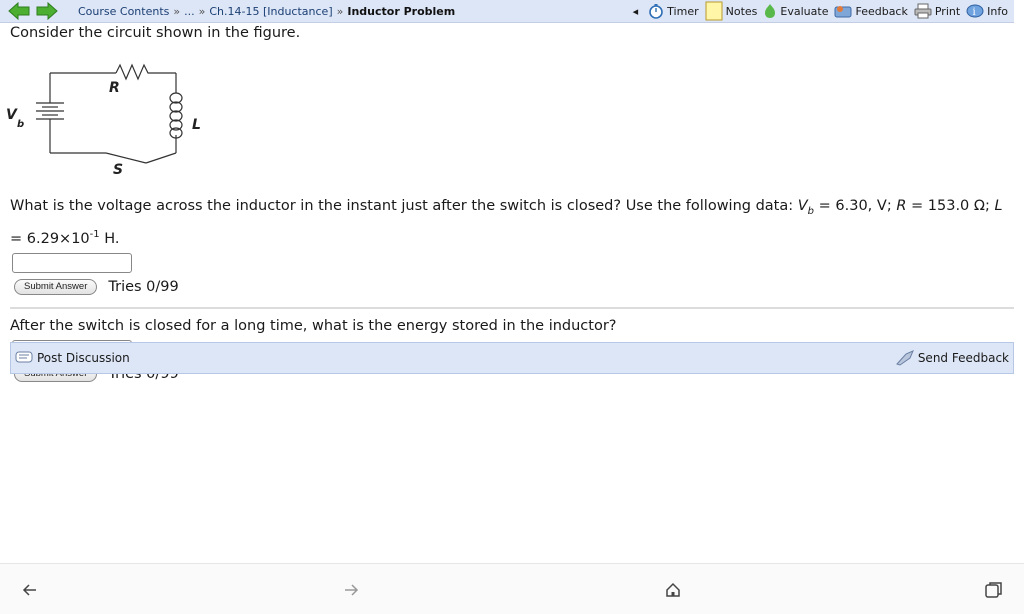  Describe the element at coordinates (270, 11) in the screenshot. I see `breadcrumb-chapter: Ch.14-15 [Inductance]` at that location.